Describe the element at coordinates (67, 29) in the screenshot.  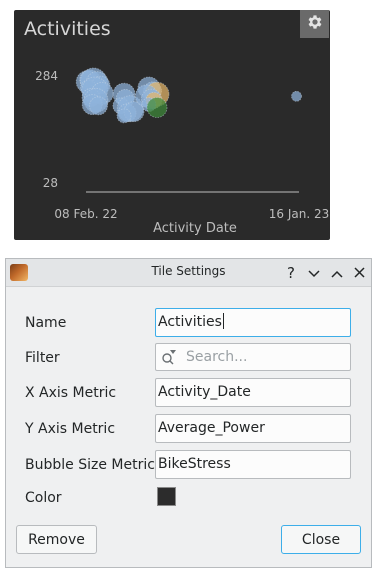
I see `tile-title: Activities` at that location.